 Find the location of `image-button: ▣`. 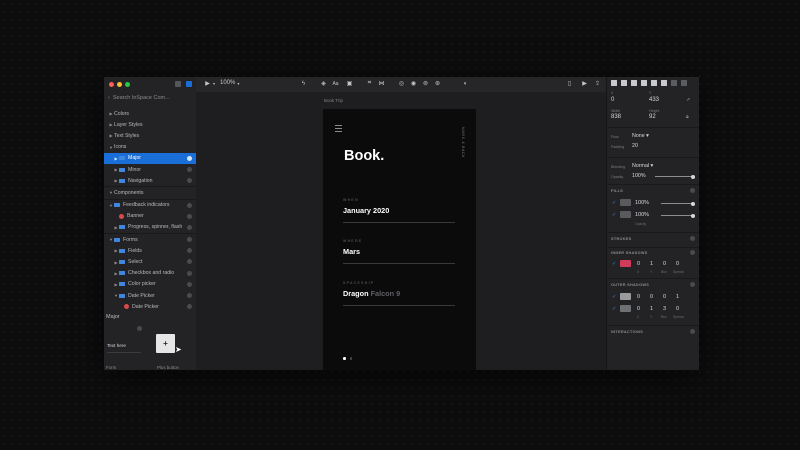

image-button: ▣ is located at coordinates (349, 83).